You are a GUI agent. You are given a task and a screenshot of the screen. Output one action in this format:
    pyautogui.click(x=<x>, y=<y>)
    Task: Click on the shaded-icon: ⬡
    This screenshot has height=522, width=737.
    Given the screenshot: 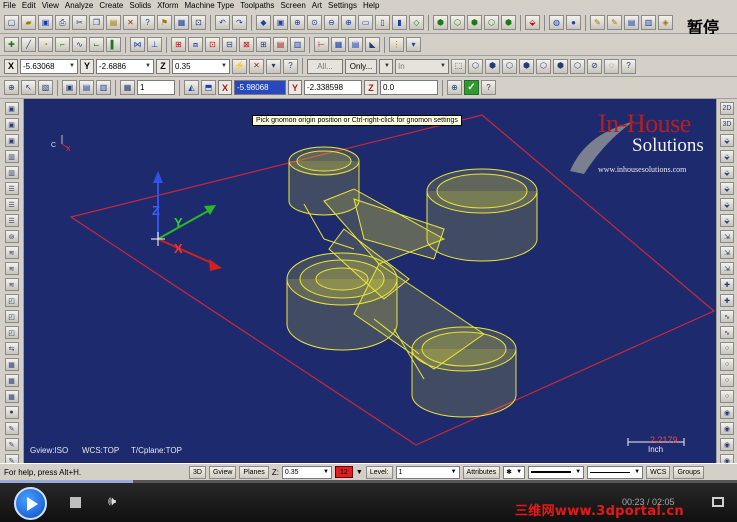 What is the action you would take?
    pyautogui.click(x=457, y=22)
    